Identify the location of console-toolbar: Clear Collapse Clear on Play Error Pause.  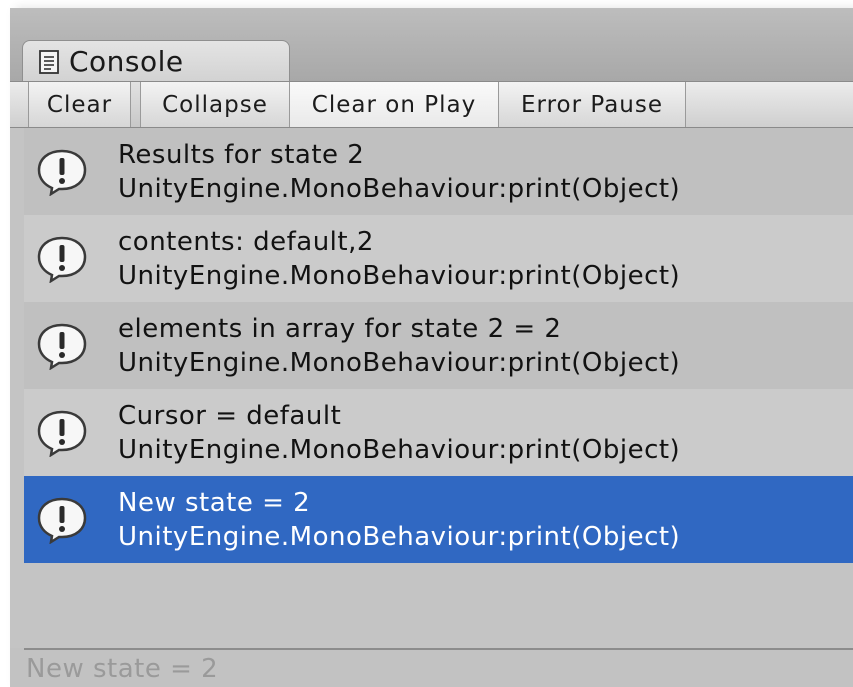
(431, 104).